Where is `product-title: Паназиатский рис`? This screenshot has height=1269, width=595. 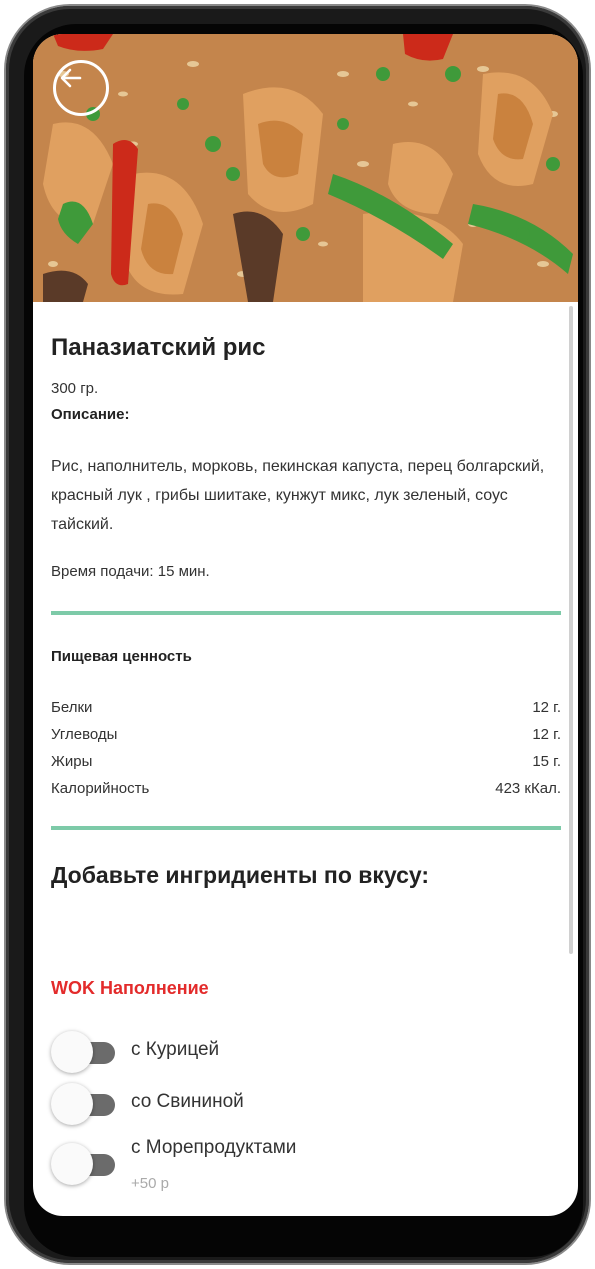 product-title: Паназиатский рис is located at coordinates (158, 347).